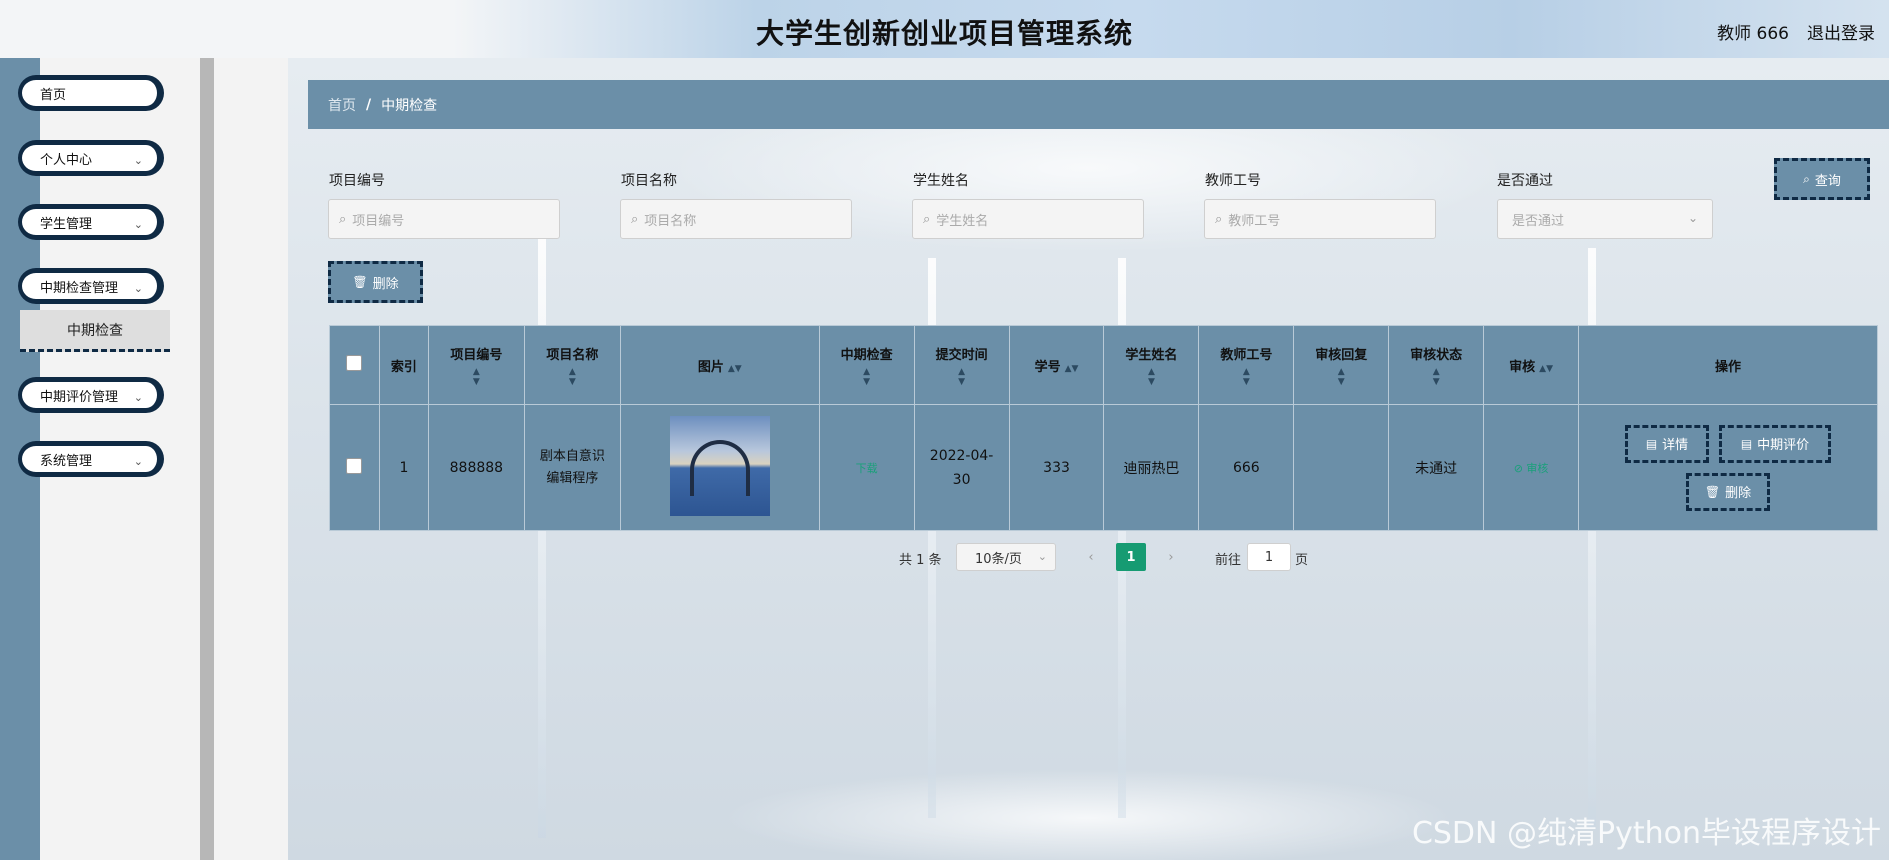 The image size is (1889, 860). I want to click on cell-review-status: 未通过, so click(1436, 467).